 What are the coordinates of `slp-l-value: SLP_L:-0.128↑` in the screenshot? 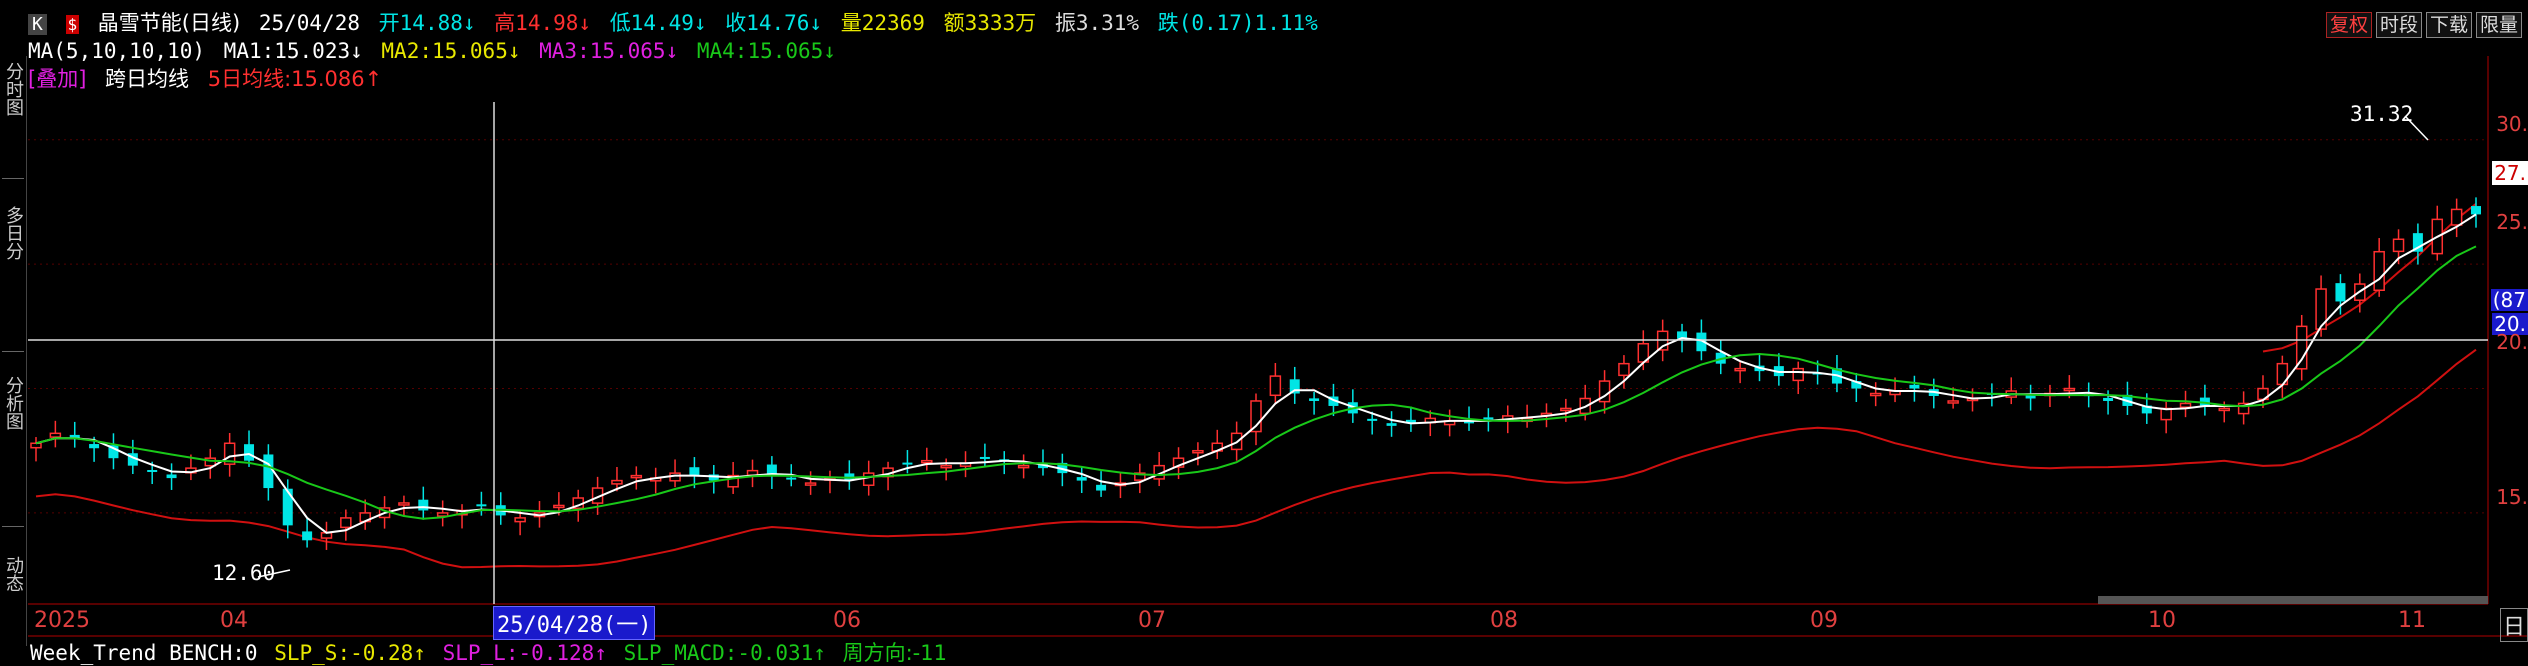 It's located at (524, 653).